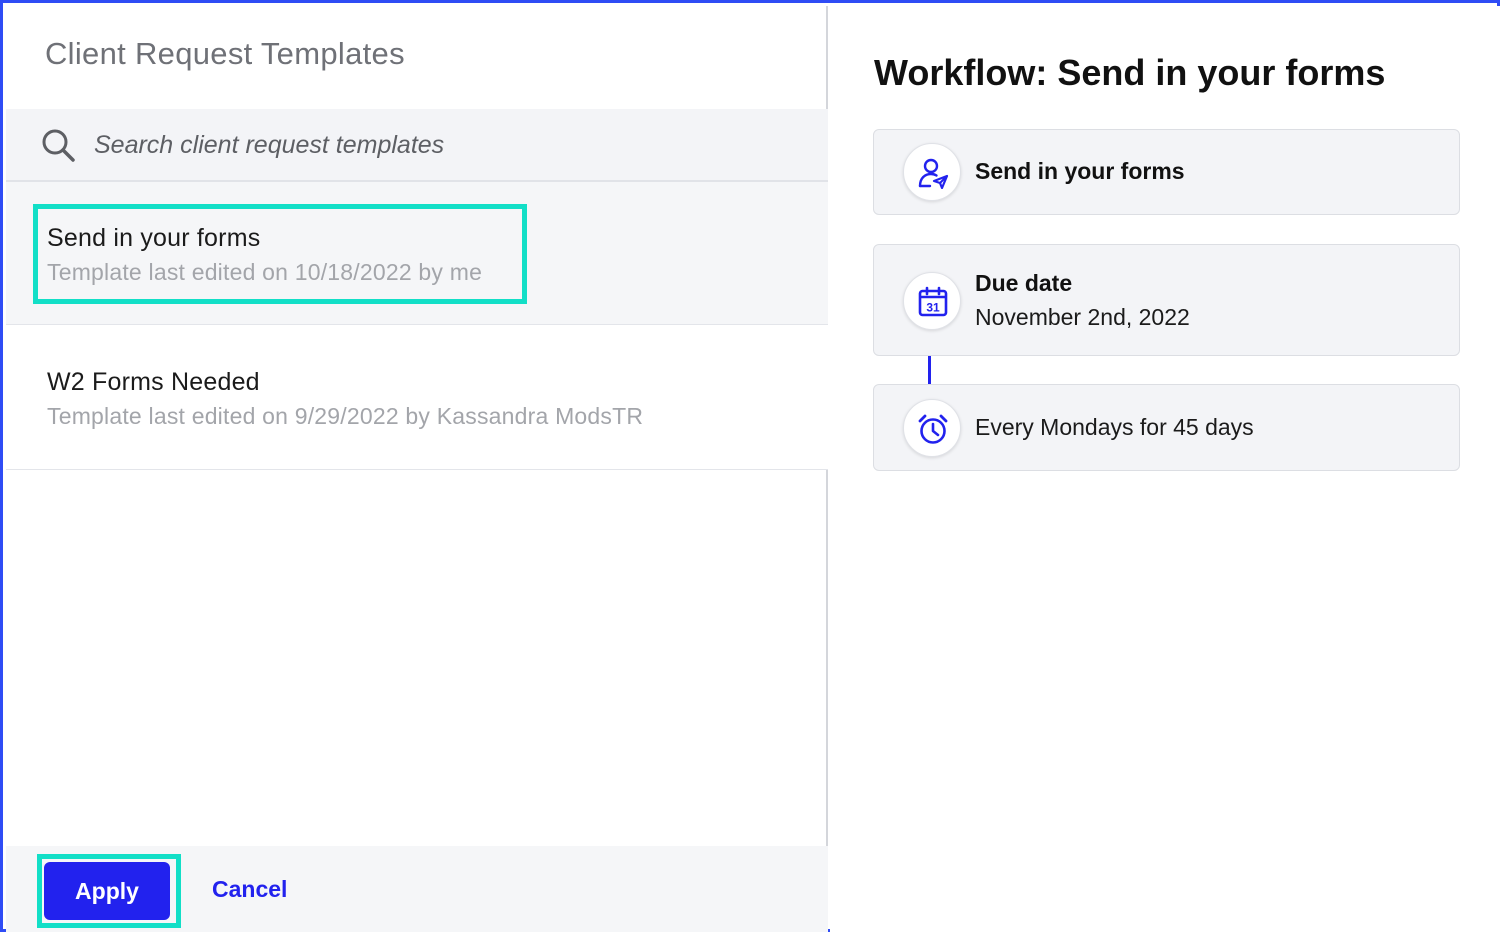 The width and height of the screenshot is (1500, 932). I want to click on panel-footer: Apply Cancel, so click(417, 889).